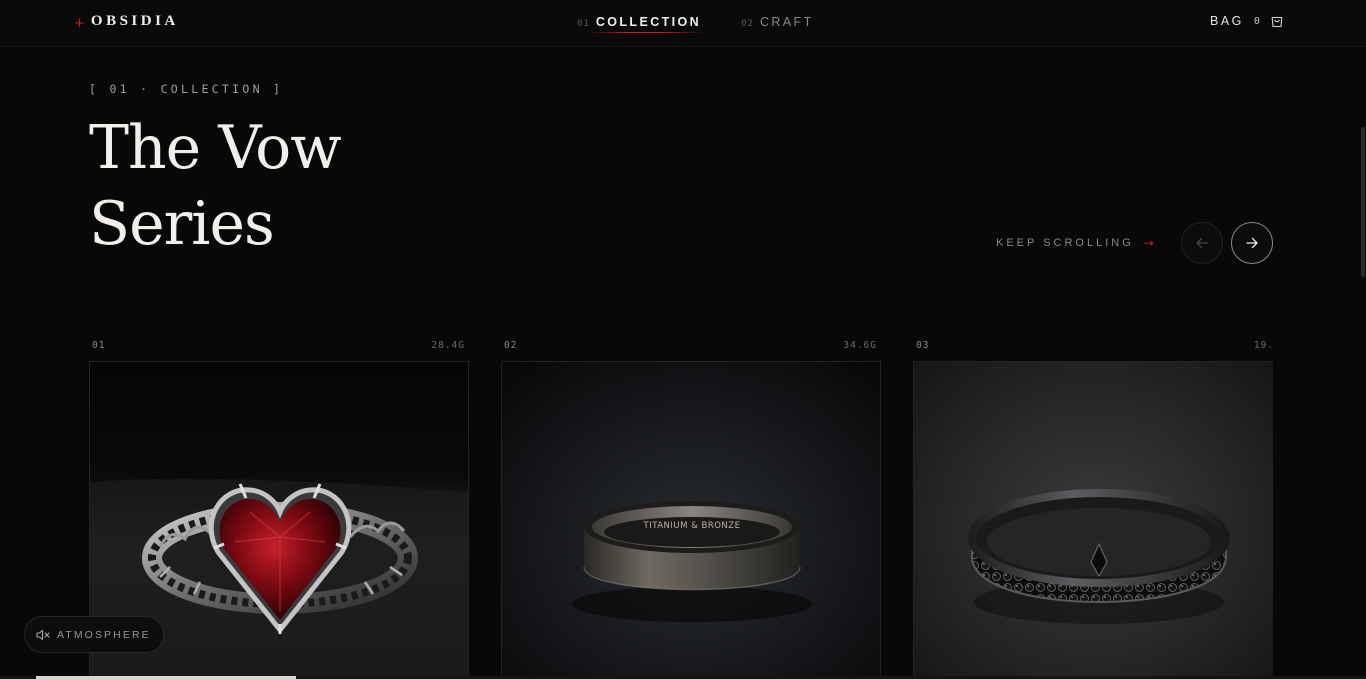  I want to click on product-weight: 28.4G, so click(448, 345).